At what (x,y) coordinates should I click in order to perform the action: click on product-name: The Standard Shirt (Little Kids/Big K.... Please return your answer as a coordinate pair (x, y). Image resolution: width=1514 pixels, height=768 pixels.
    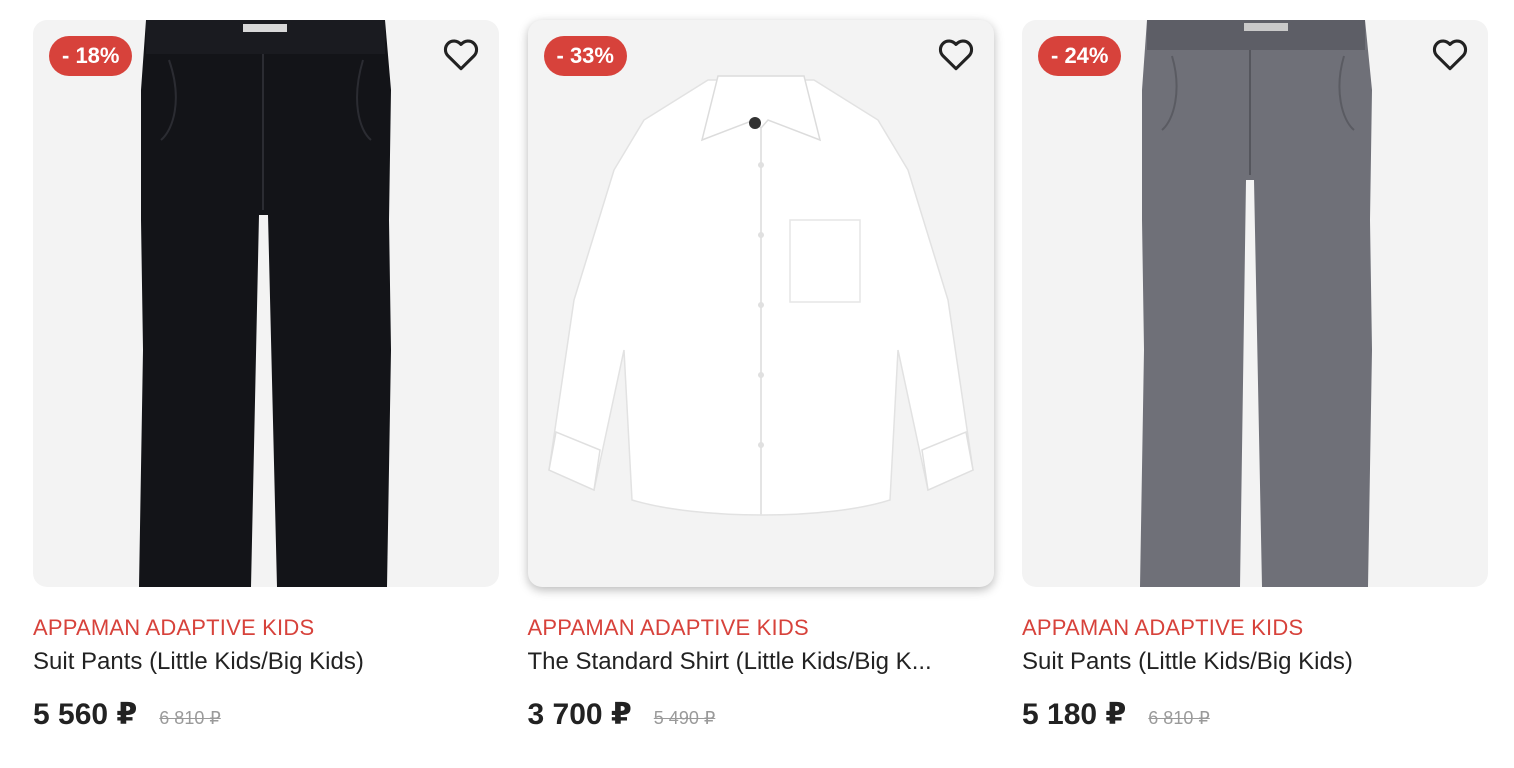
    Looking at the image, I should click on (761, 662).